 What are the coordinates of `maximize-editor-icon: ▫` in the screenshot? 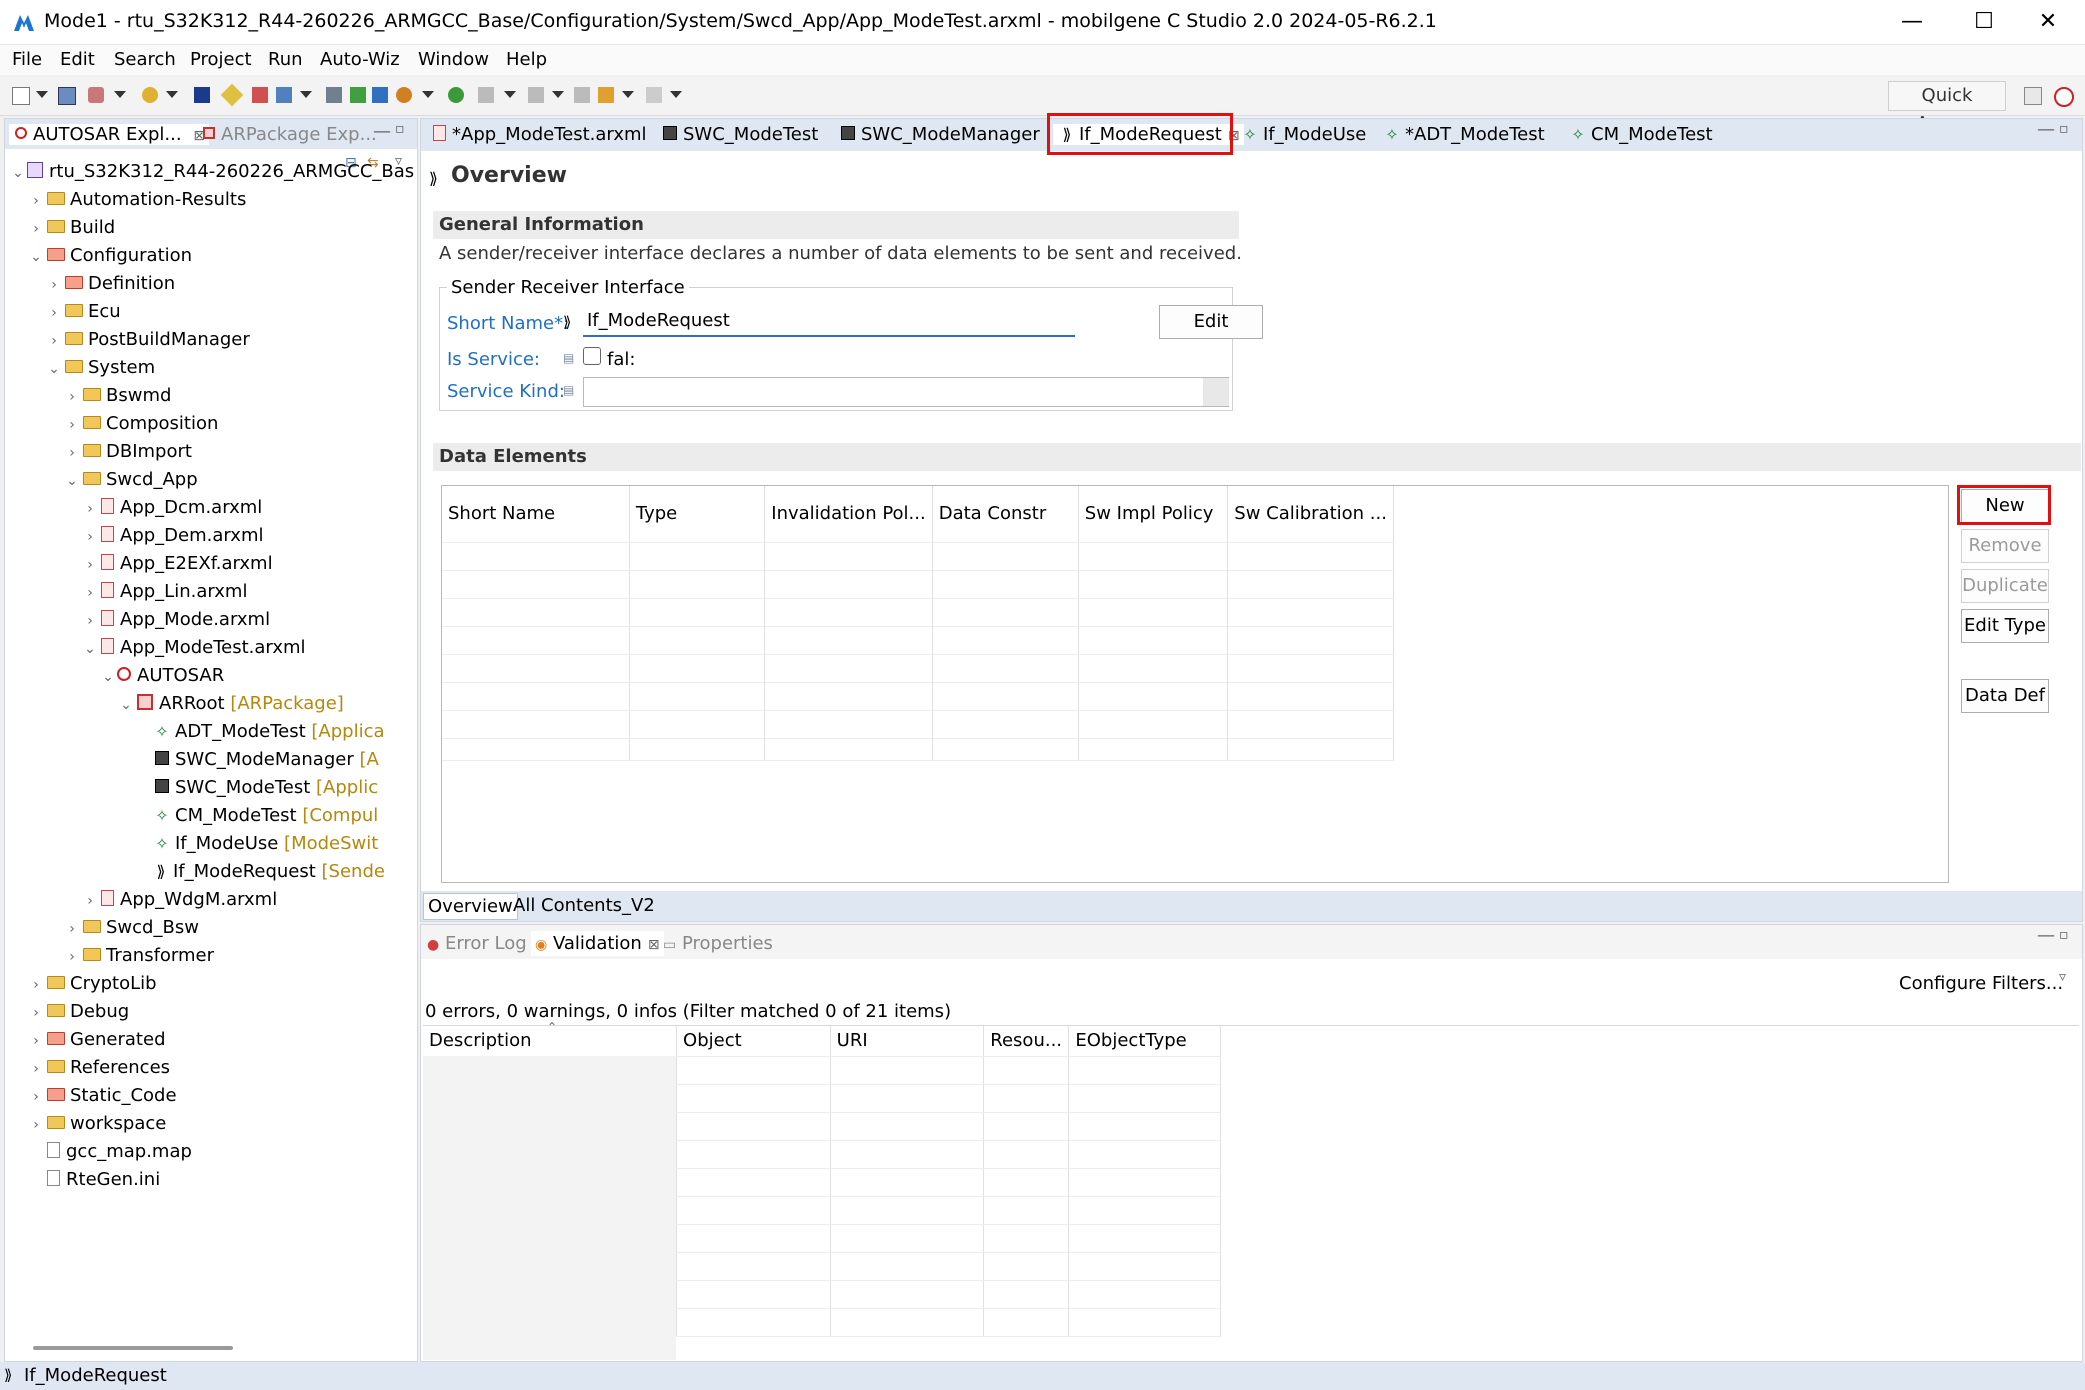 It's located at (2064, 129).